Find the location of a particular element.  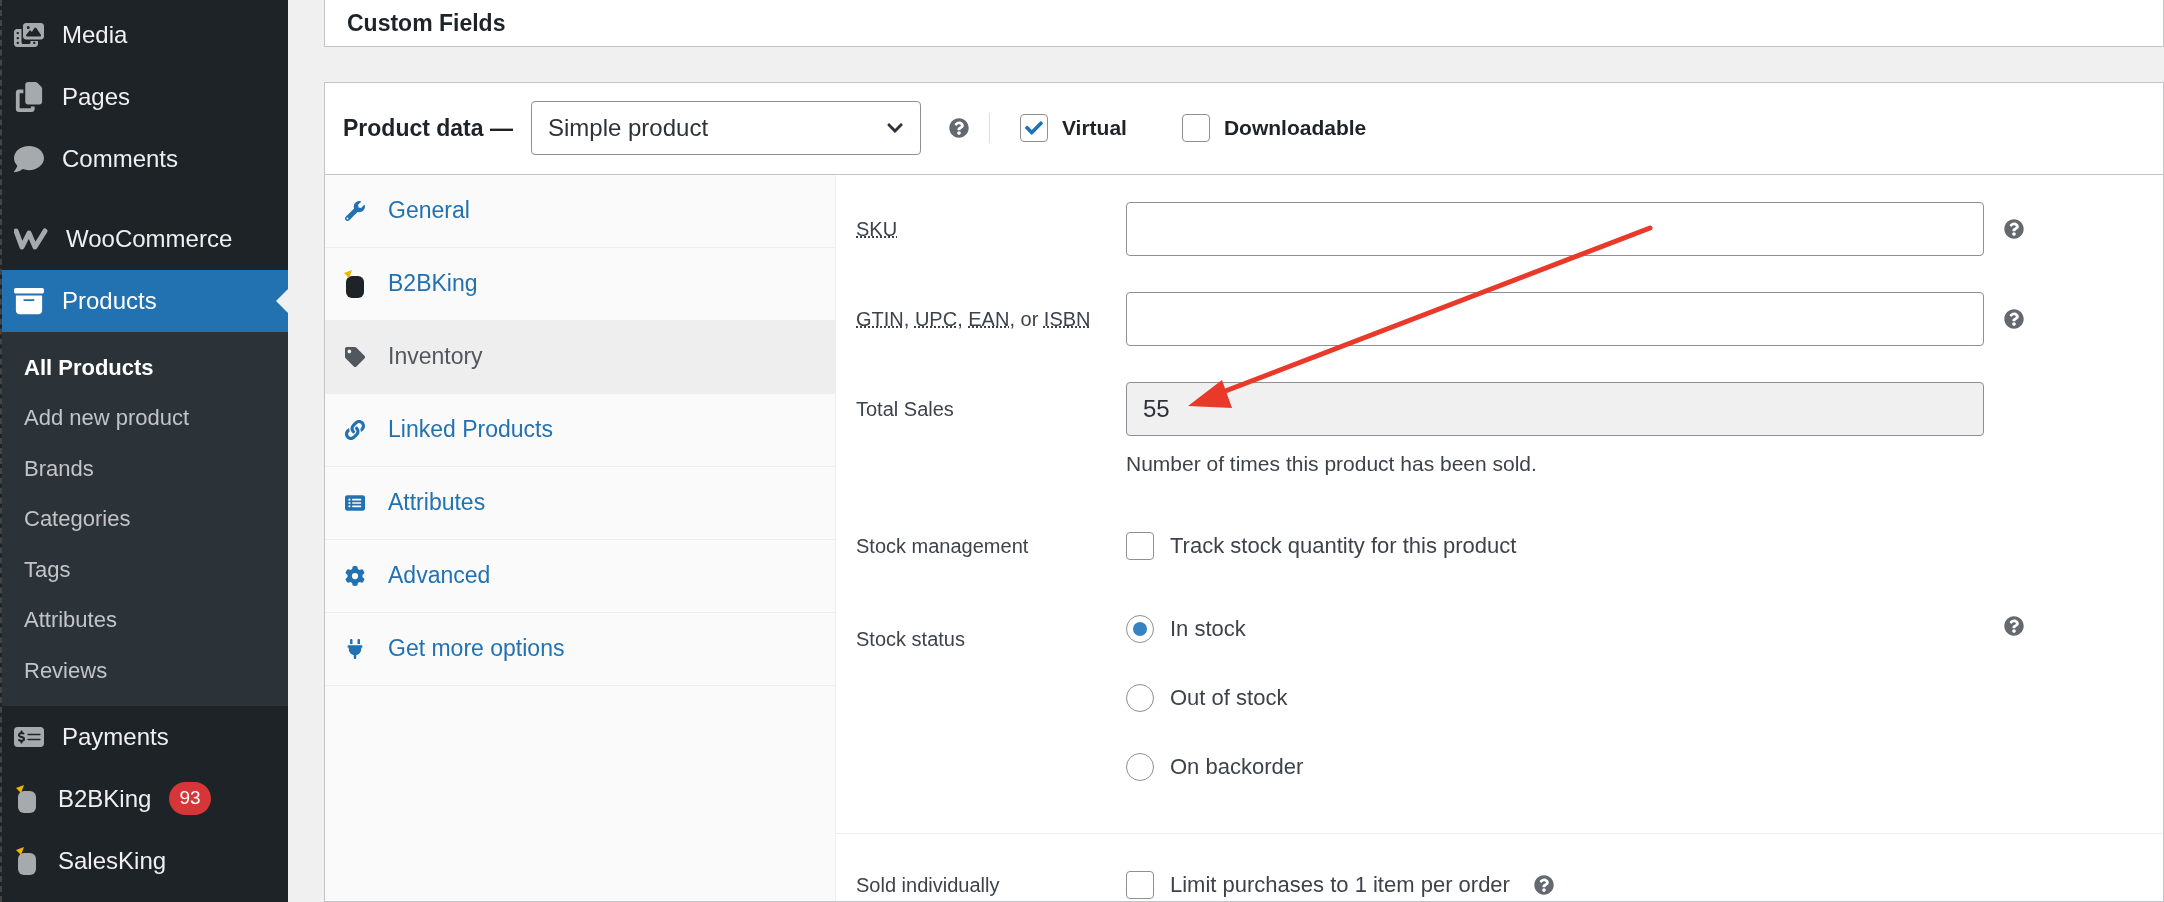

link-icon is located at coordinates (355, 429).